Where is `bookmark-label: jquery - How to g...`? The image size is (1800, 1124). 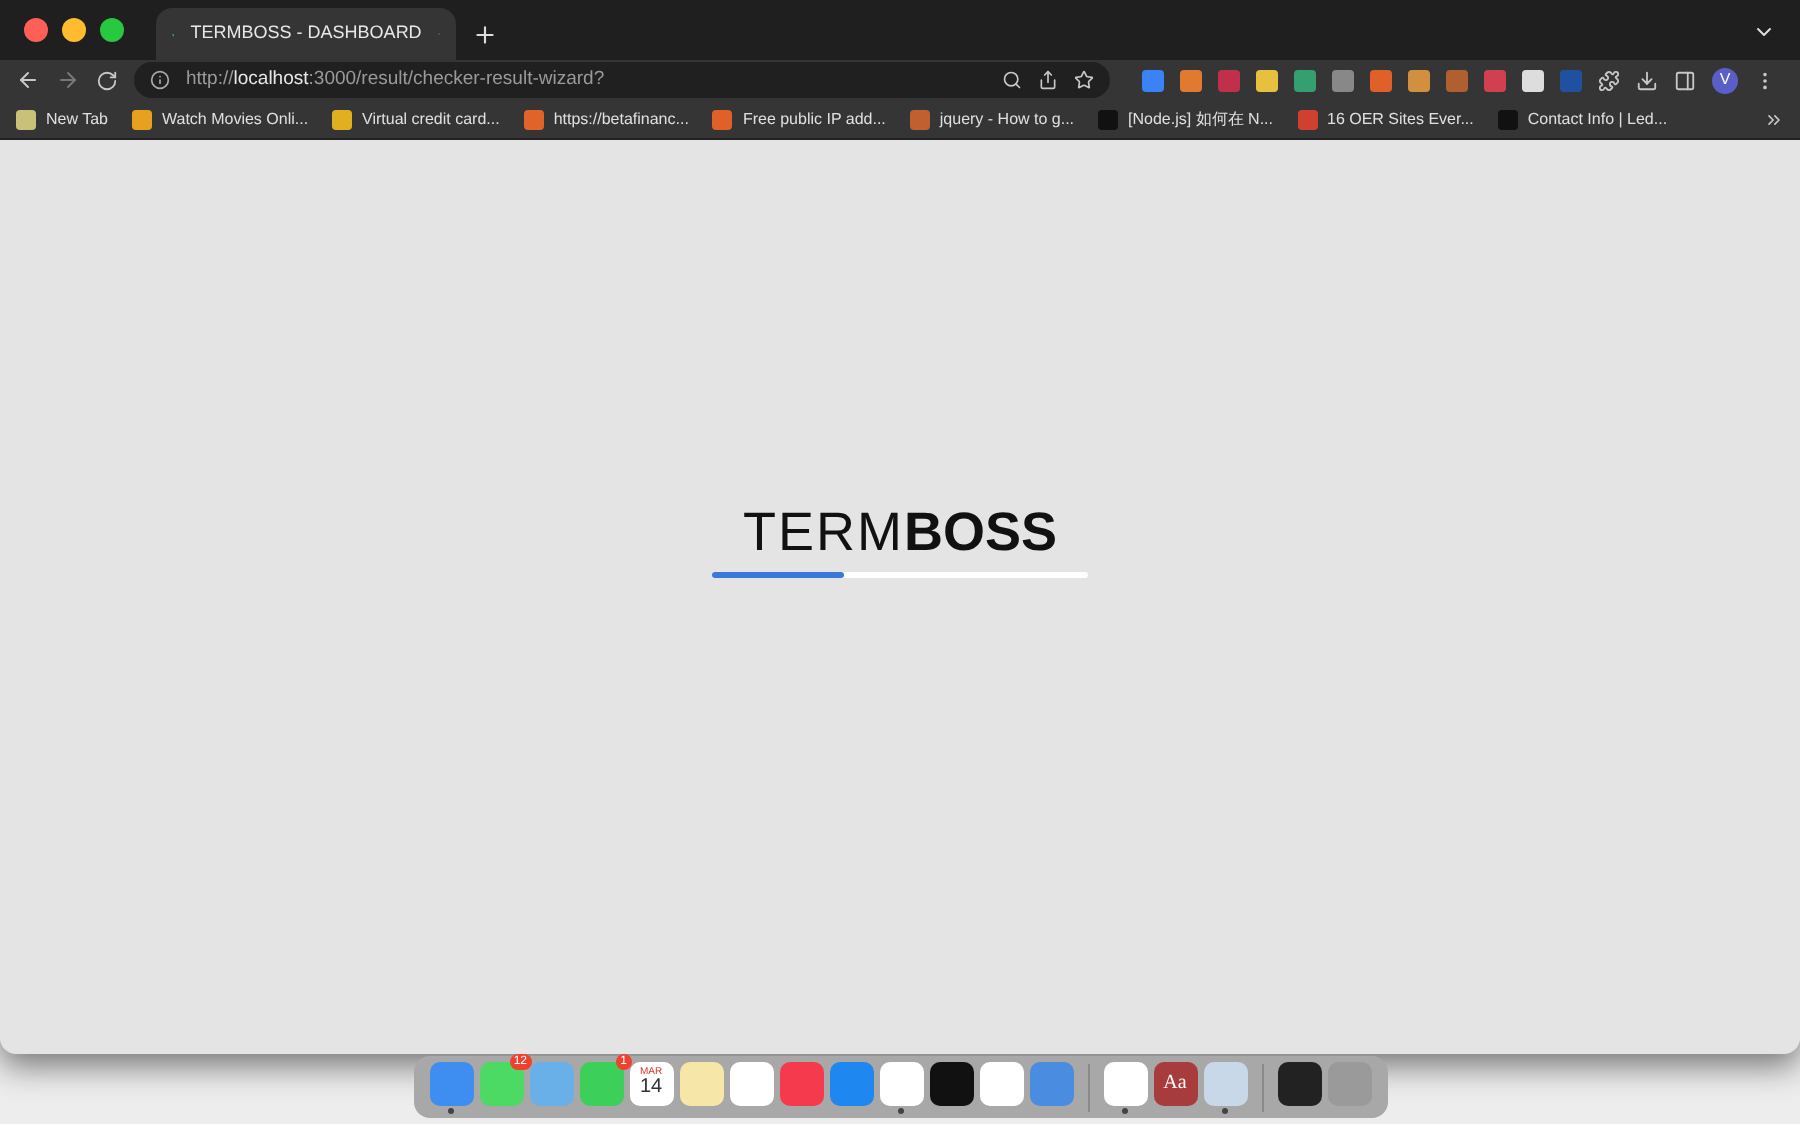
bookmark-label: jquery - How to g... is located at coordinates (1007, 119).